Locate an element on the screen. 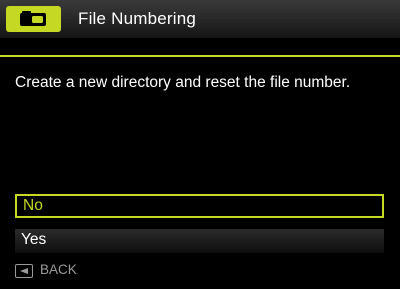  left-arrow-button-icon is located at coordinates (24, 271).